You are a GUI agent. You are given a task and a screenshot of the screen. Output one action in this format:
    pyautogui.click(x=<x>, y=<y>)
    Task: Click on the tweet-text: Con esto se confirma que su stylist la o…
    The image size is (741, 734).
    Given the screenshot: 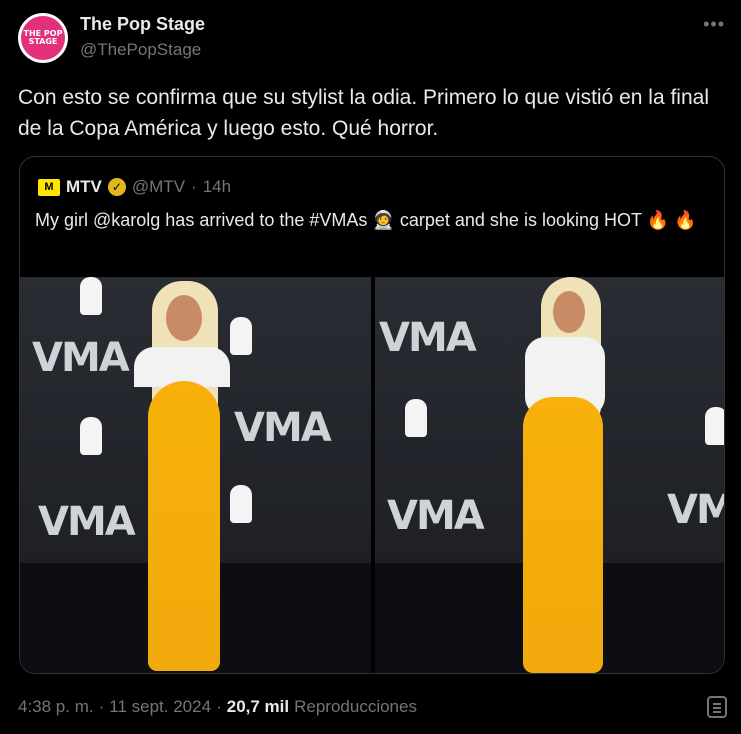 What is the action you would take?
    pyautogui.click(x=364, y=113)
    